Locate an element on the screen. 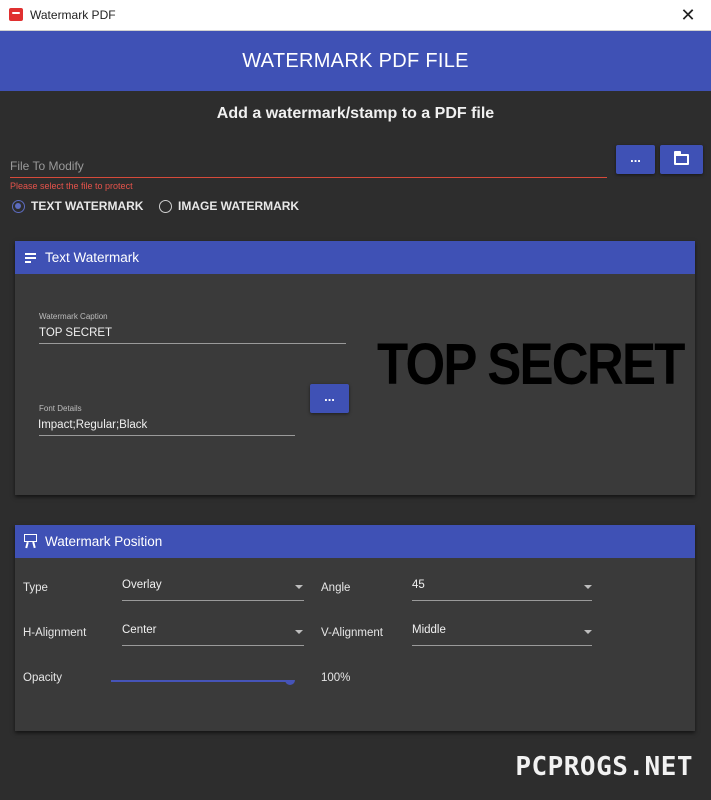 This screenshot has height=800, width=711. angle-label: Angle is located at coordinates (336, 588).